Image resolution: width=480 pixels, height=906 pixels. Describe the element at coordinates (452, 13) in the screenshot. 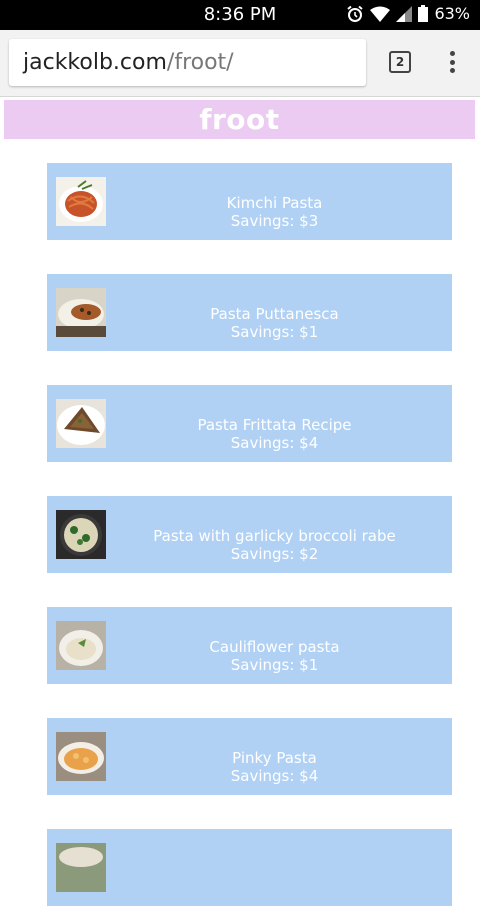

I see `battery-percent: 63%` at that location.